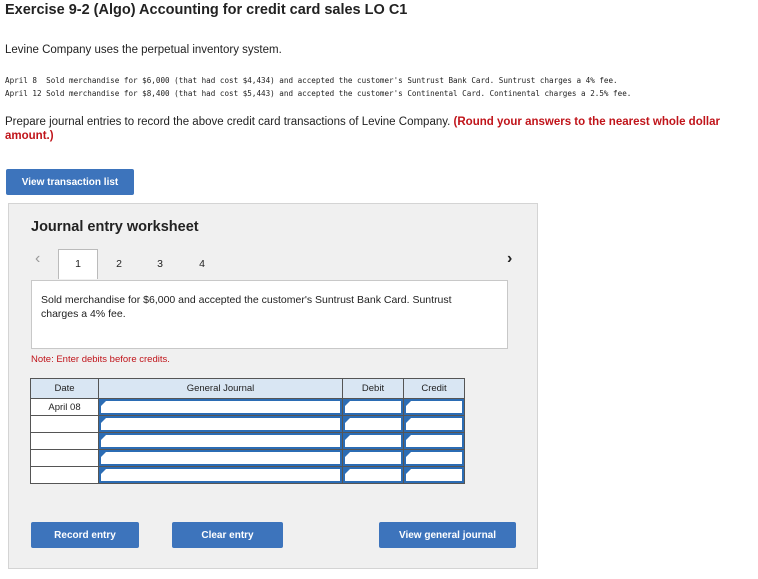 The image size is (758, 579). What do you see at coordinates (100, 359) in the screenshot?
I see `debit-credit-note: Note: Enter debits before credits.` at bounding box center [100, 359].